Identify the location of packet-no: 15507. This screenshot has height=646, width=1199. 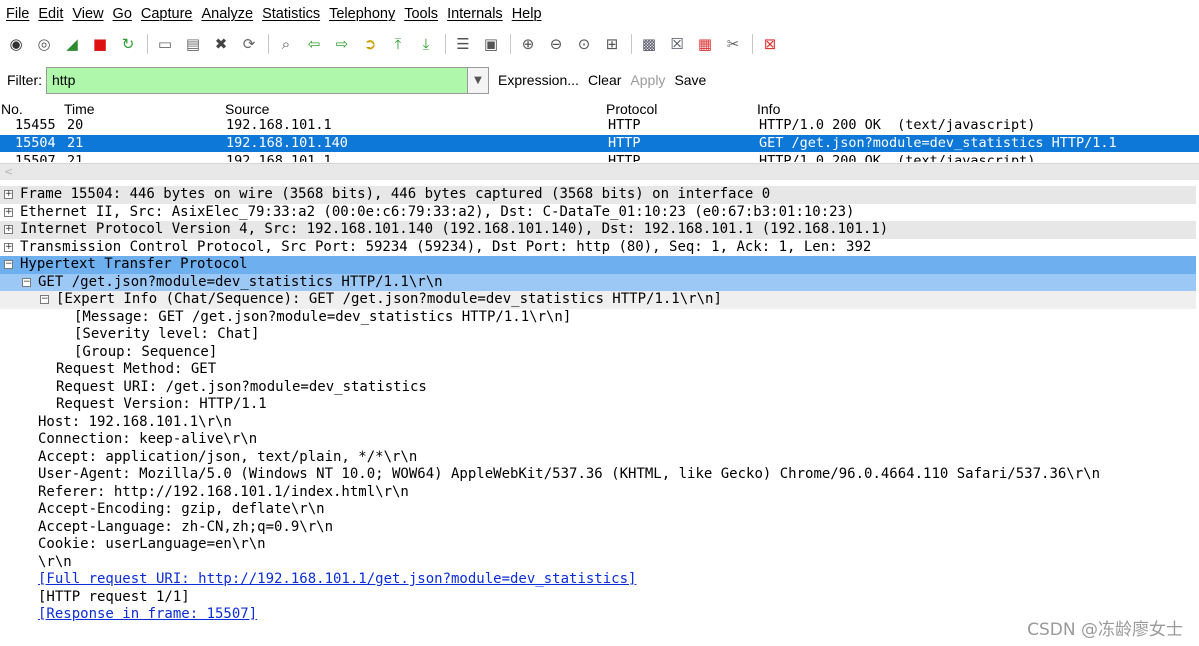
(35, 157).